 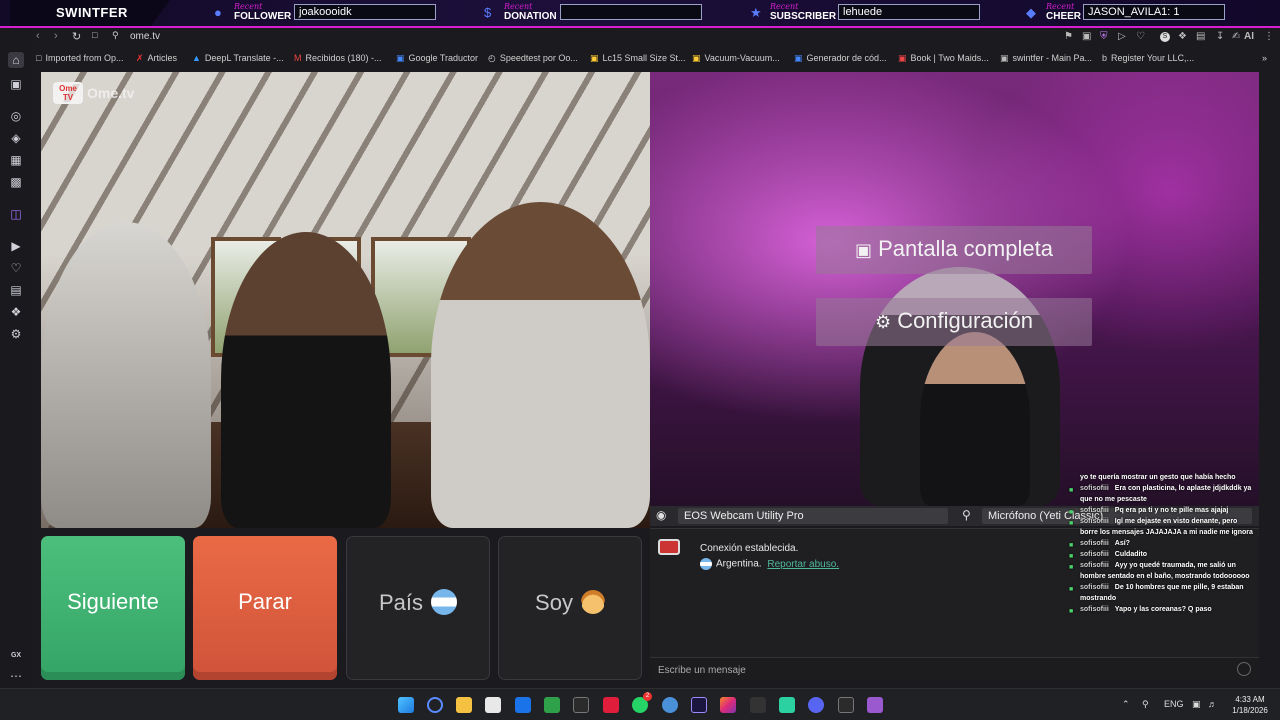 What do you see at coordinates (488, 12) in the screenshot?
I see `dollar-icon: $` at bounding box center [488, 12].